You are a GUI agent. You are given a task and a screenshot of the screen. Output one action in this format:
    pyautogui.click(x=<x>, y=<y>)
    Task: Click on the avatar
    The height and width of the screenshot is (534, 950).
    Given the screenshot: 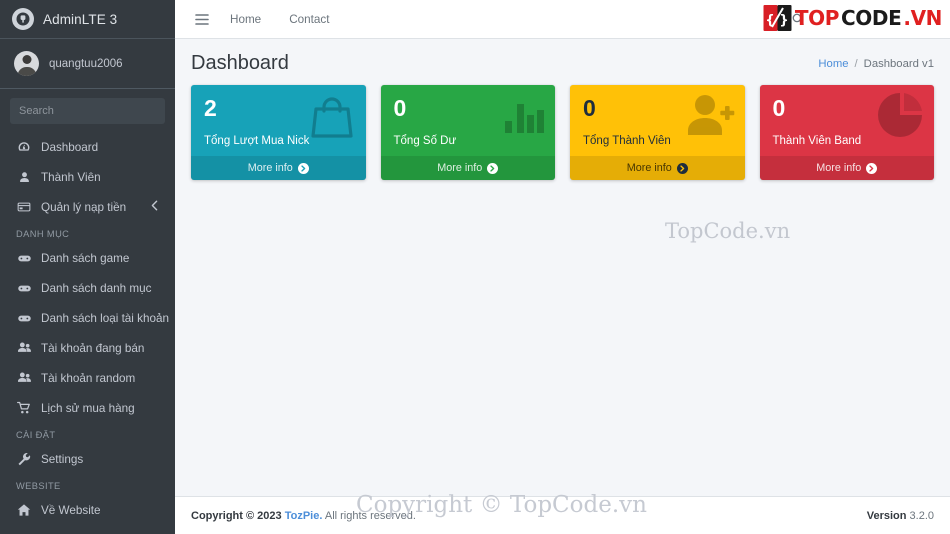 What is the action you would take?
    pyautogui.click(x=26, y=63)
    